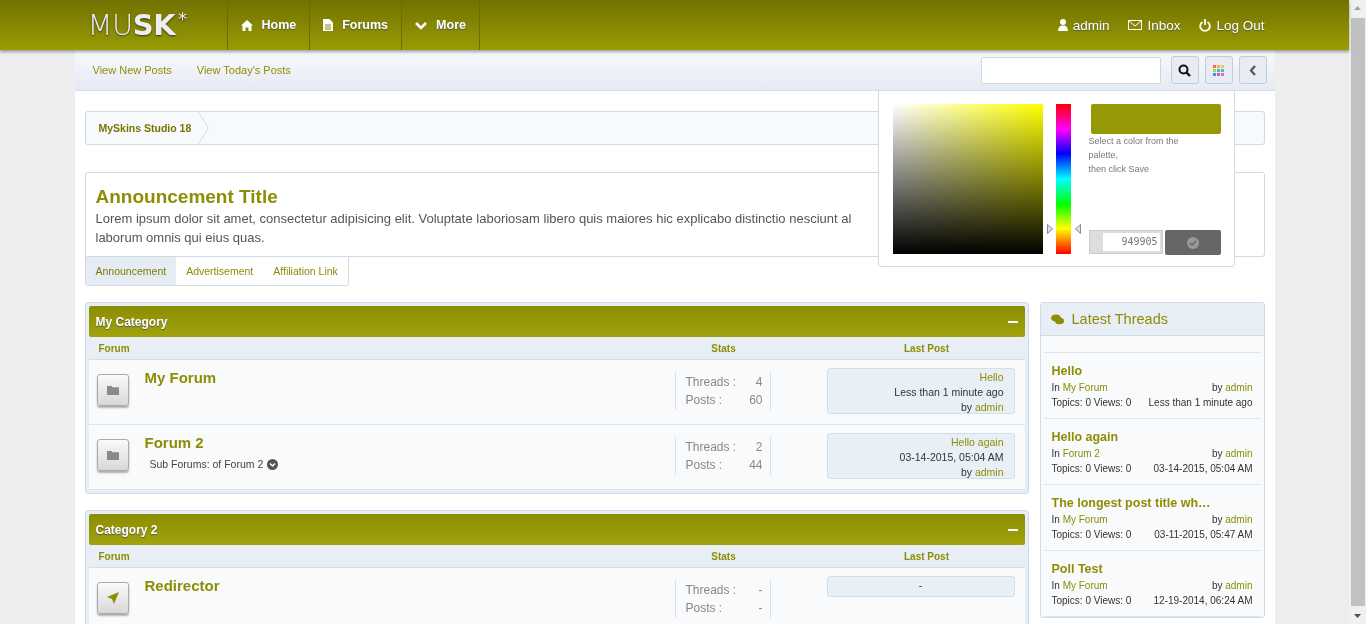 The height and width of the screenshot is (624, 1366). I want to click on palette-button, so click(1218, 70).